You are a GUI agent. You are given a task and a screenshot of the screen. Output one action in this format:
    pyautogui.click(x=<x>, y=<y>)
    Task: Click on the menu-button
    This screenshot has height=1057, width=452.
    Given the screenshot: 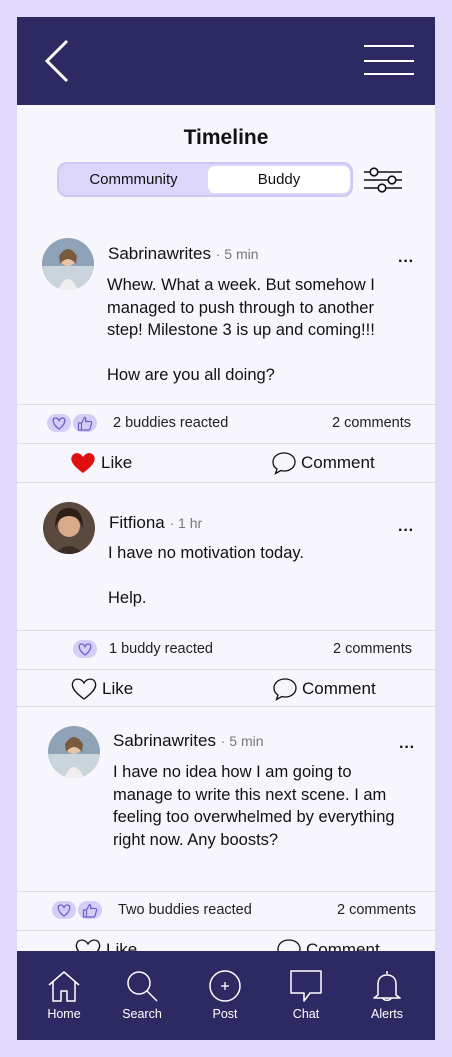 What is the action you would take?
    pyautogui.click(x=389, y=61)
    